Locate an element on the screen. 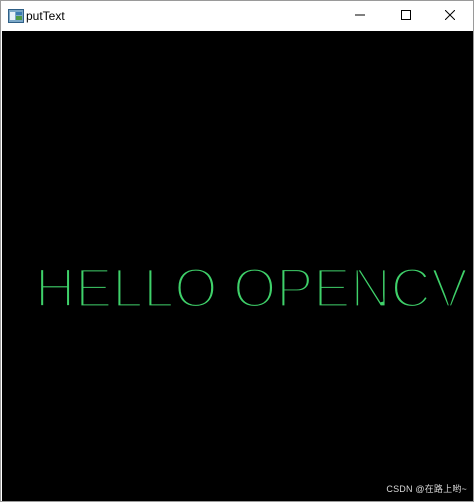 The image size is (474, 502). canvas-text-layer: HELLO OPENCV is located at coordinates (251, 287).